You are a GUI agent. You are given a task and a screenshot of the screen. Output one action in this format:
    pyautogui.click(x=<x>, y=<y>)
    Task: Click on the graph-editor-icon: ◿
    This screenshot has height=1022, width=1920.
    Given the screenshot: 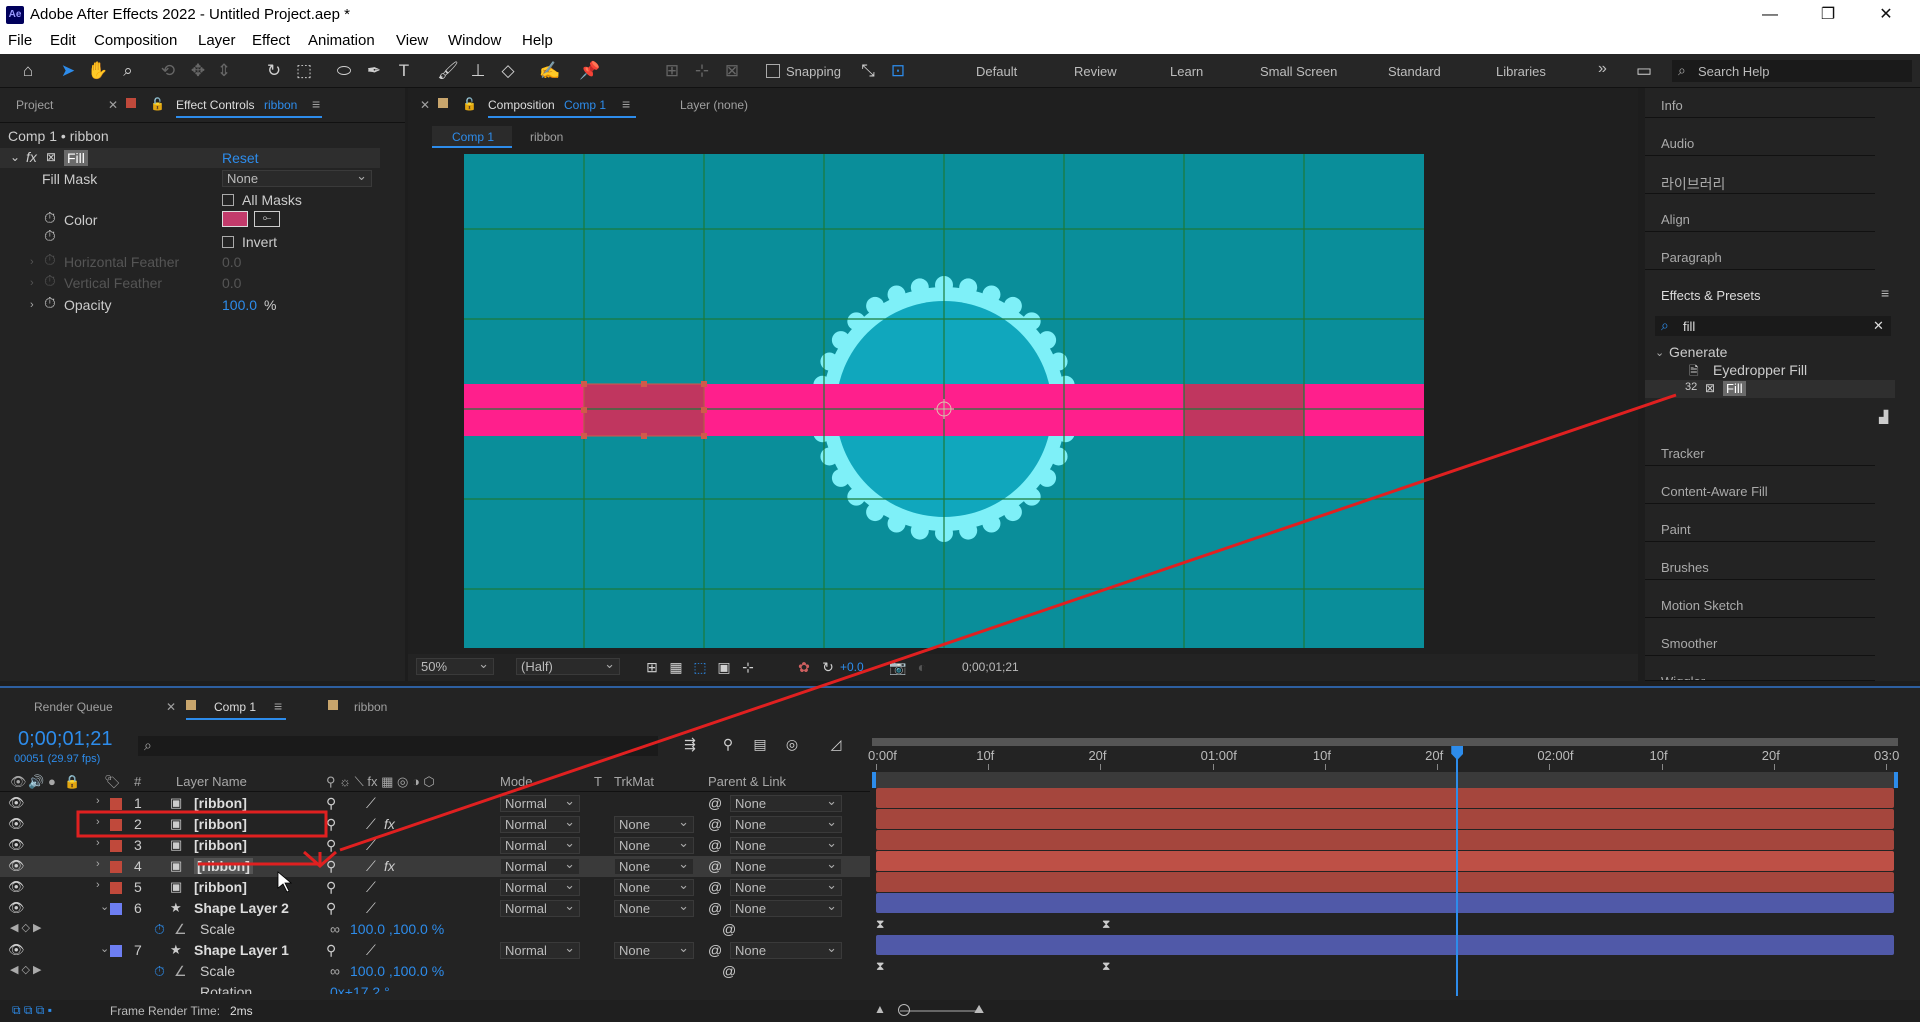 What is the action you would take?
    pyautogui.click(x=836, y=744)
    